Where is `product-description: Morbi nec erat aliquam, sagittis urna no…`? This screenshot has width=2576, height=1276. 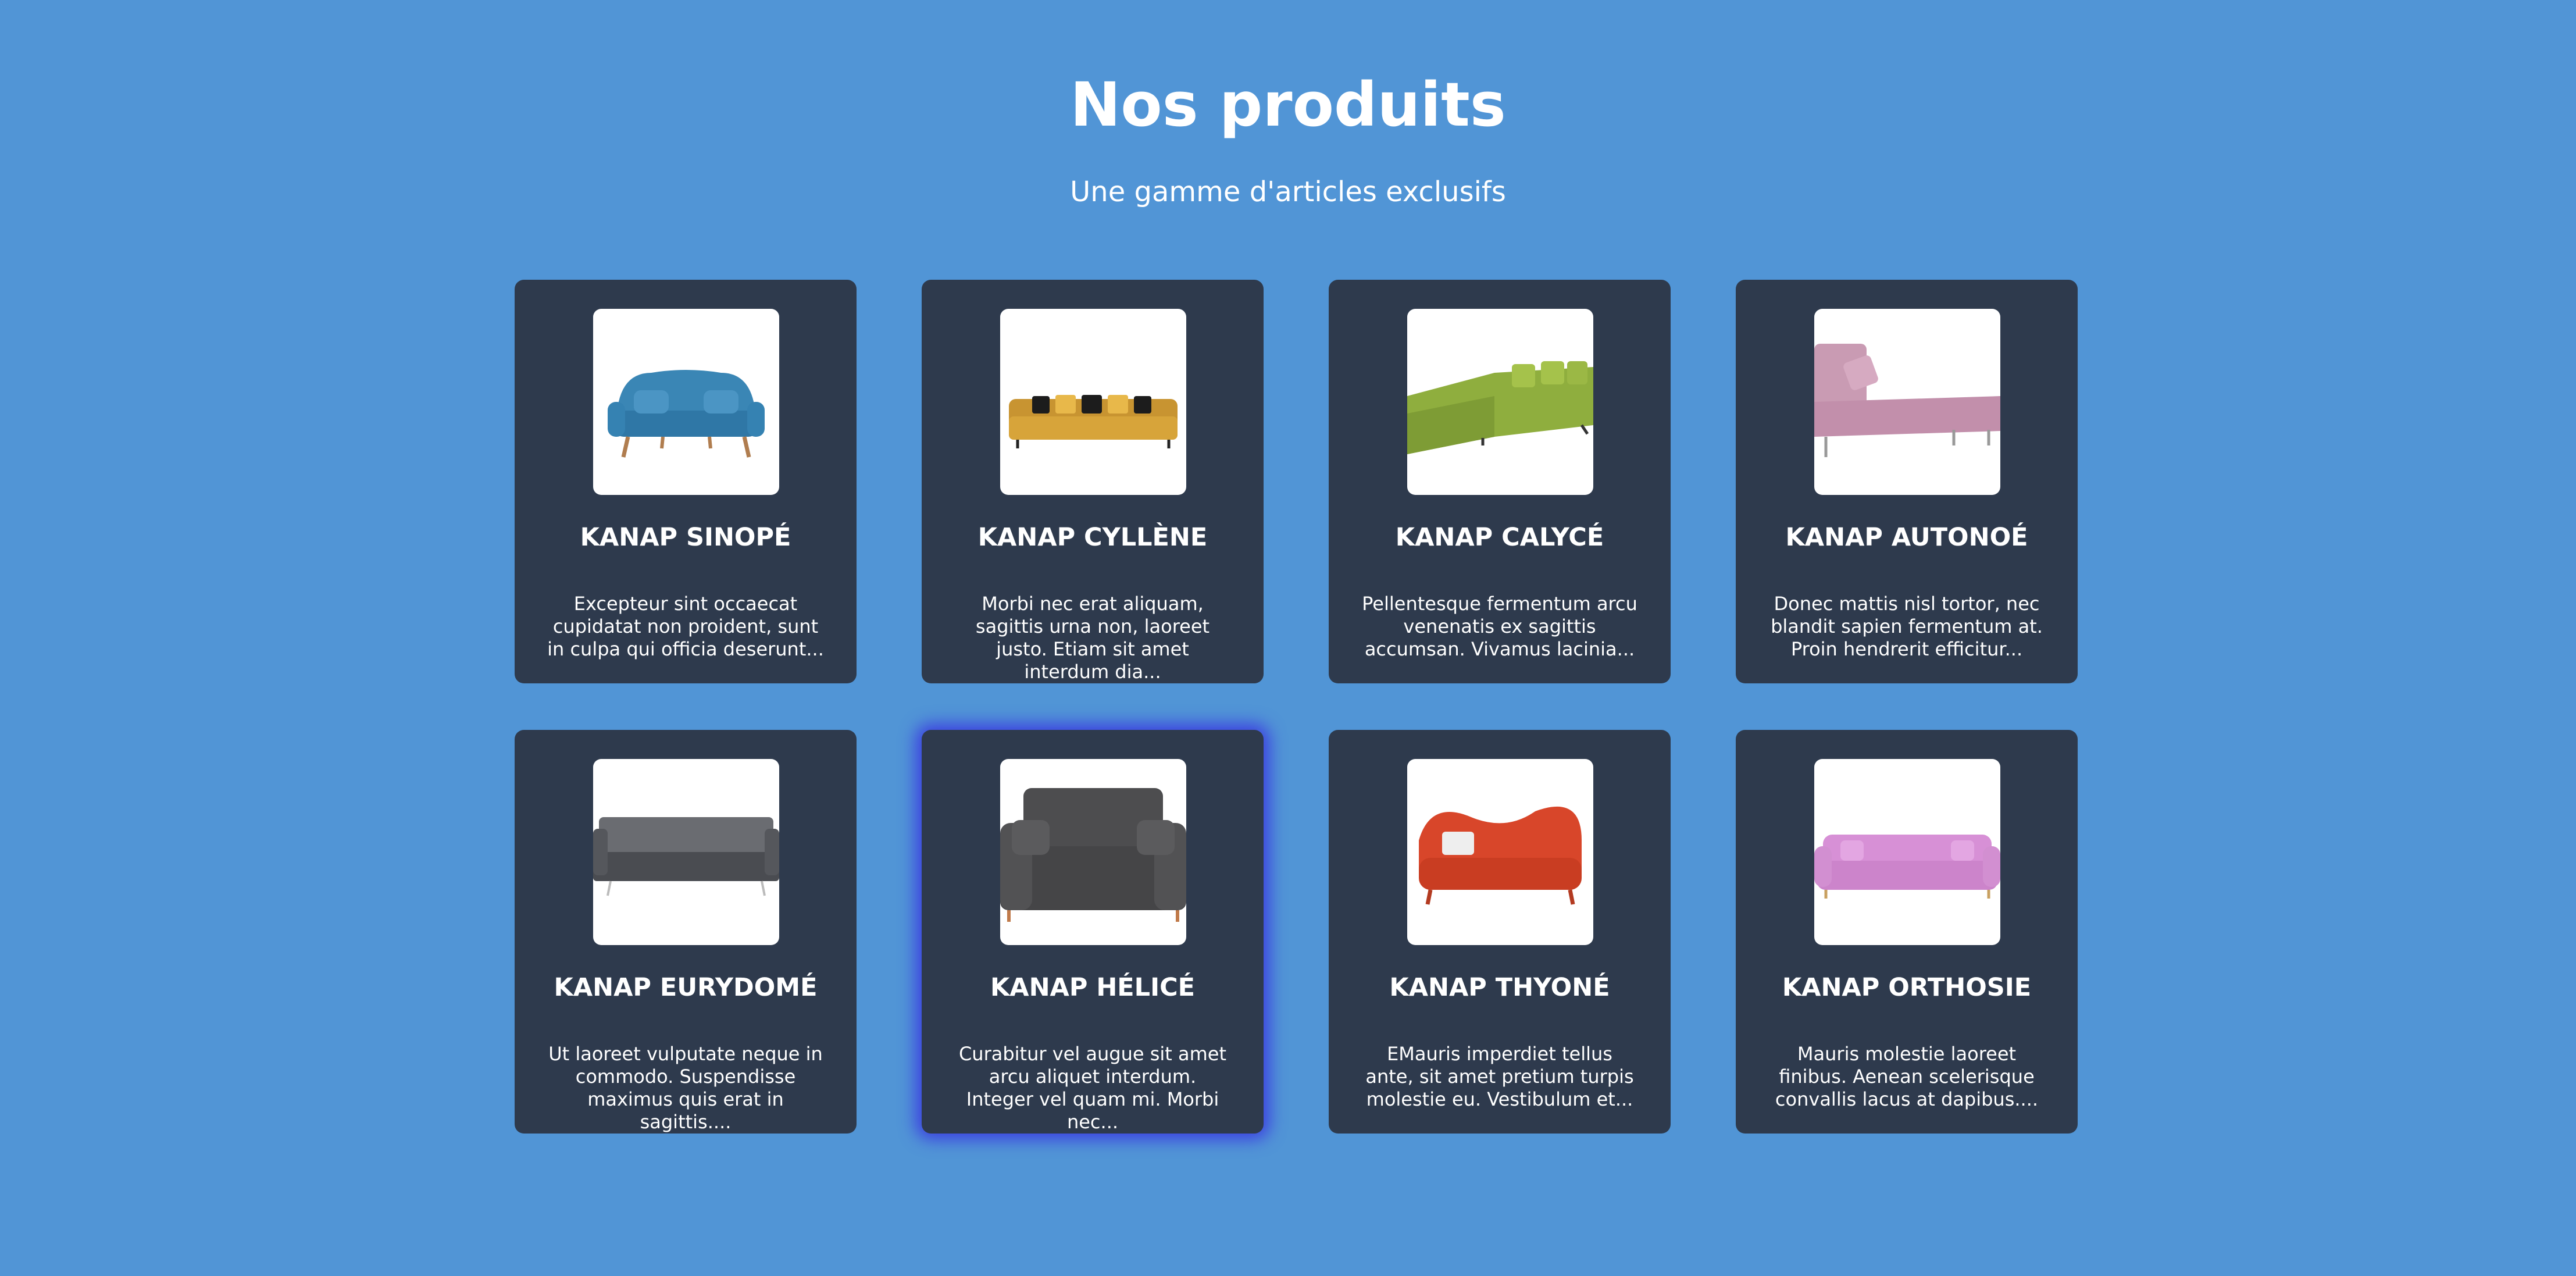
product-description: Morbi nec erat aliquam, sagittis urna no… is located at coordinates (1093, 638).